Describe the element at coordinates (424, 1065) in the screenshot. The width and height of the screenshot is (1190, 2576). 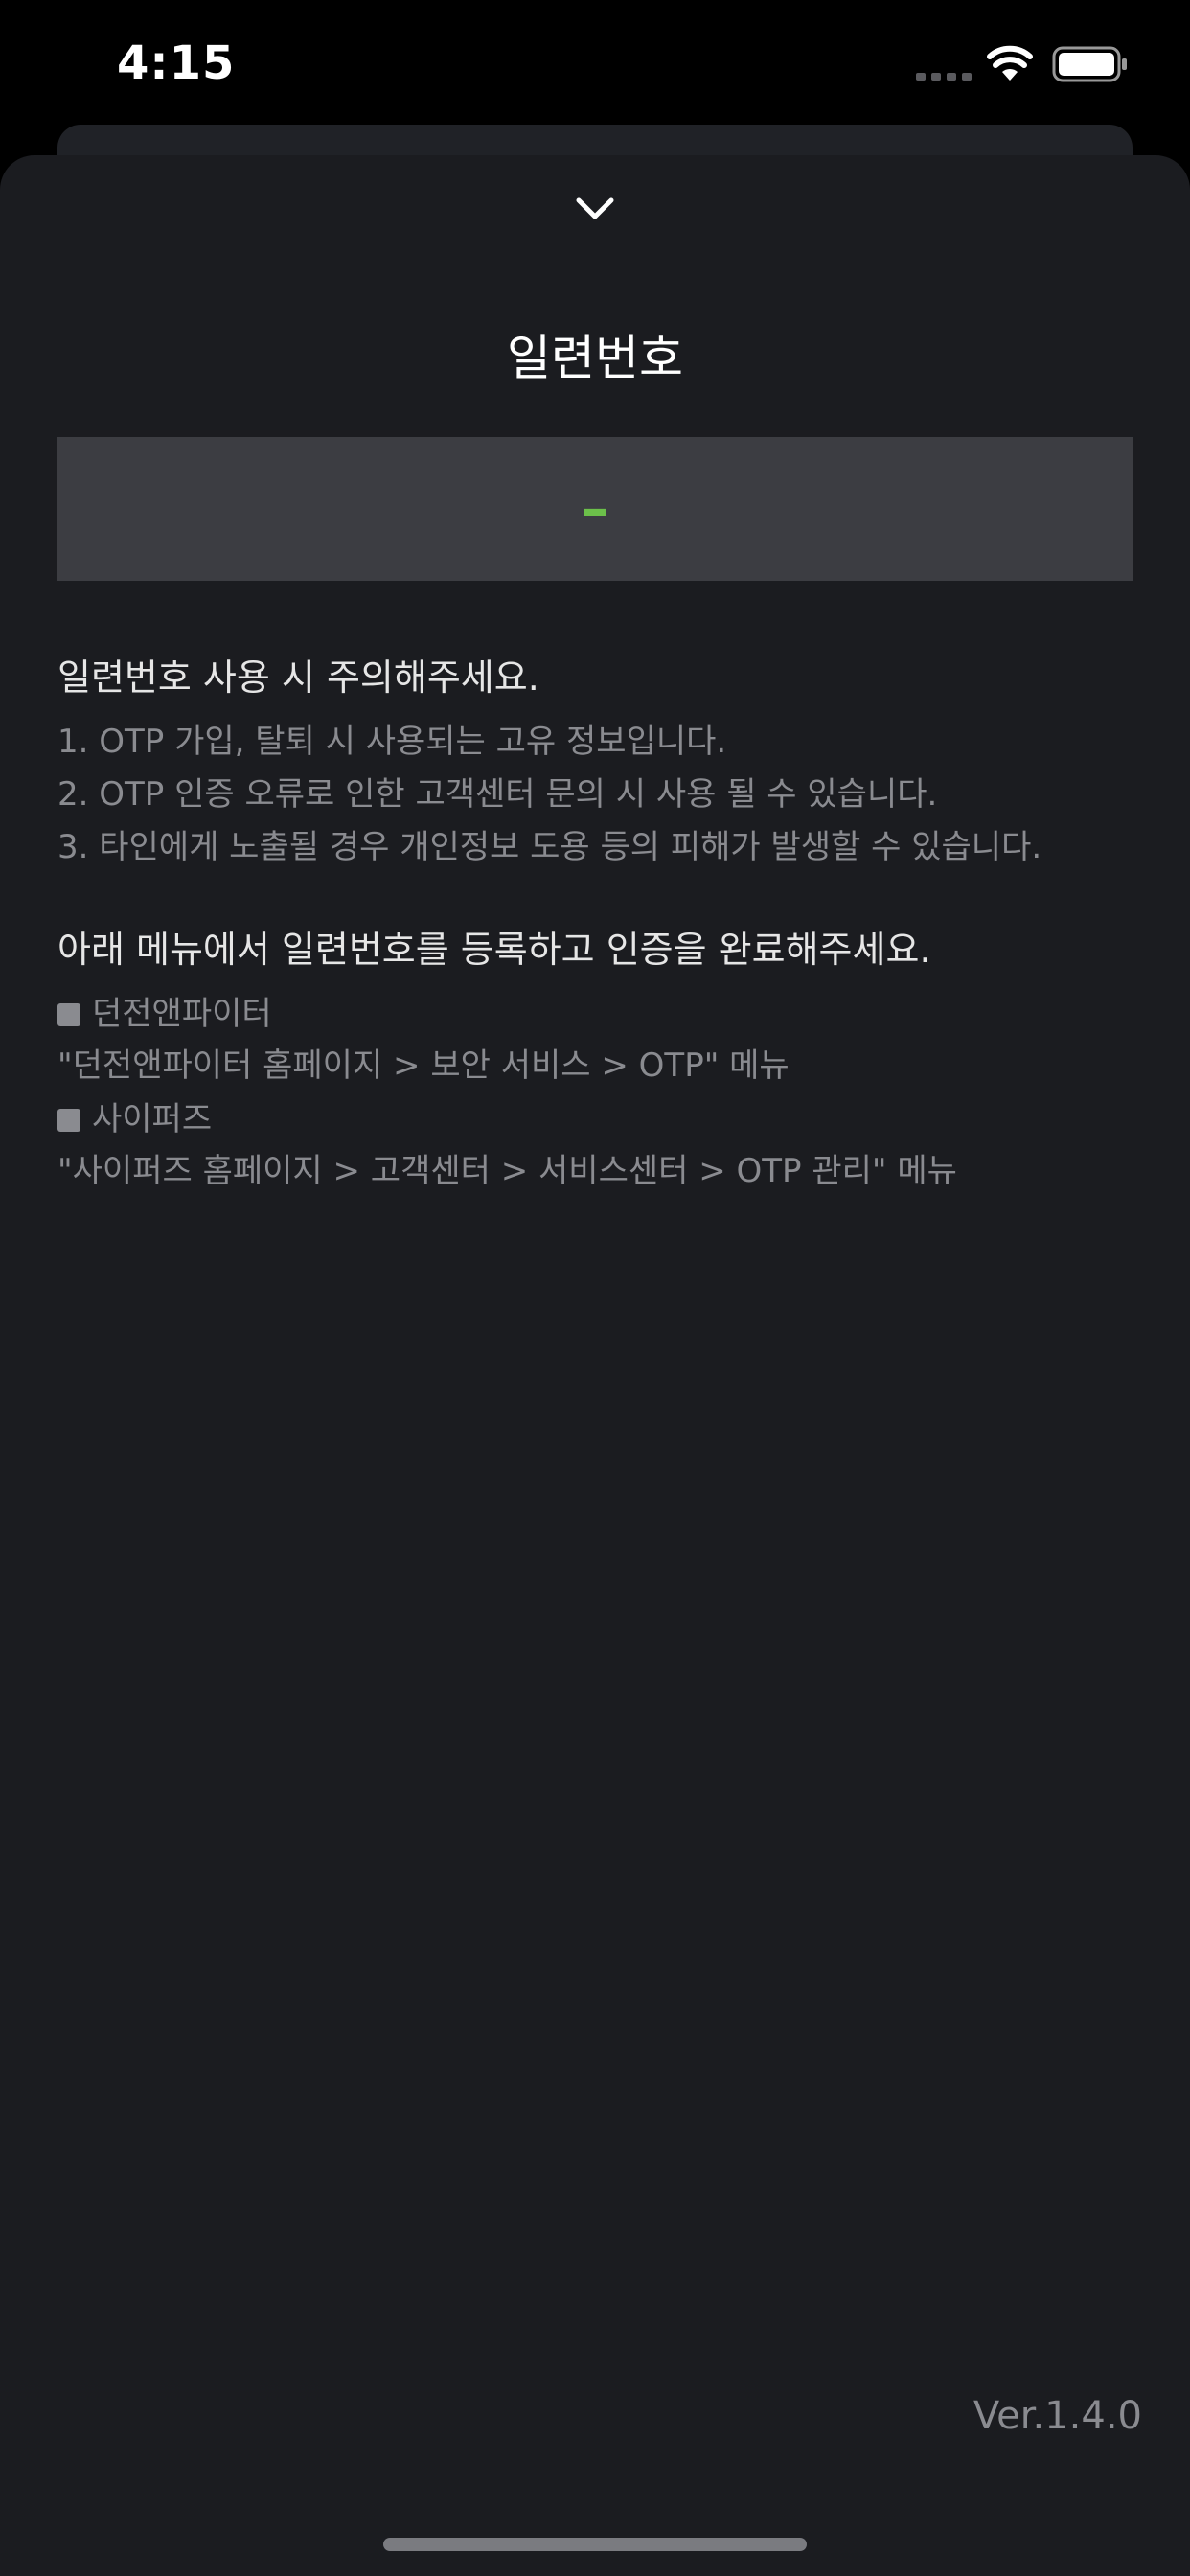
I see `game-menu-path: "던전앤파이터 홈페이지 > 보안 서비스 > OTP" 메뉴` at that location.